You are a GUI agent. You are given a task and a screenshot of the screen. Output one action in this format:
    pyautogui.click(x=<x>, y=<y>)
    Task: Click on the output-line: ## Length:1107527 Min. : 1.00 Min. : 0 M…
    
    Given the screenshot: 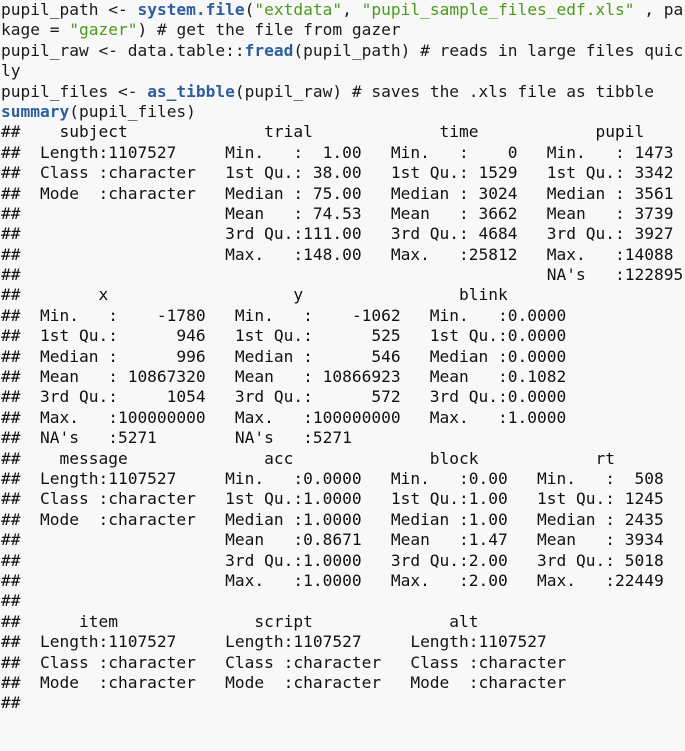 What is the action you would take?
    pyautogui.click(x=343, y=152)
    